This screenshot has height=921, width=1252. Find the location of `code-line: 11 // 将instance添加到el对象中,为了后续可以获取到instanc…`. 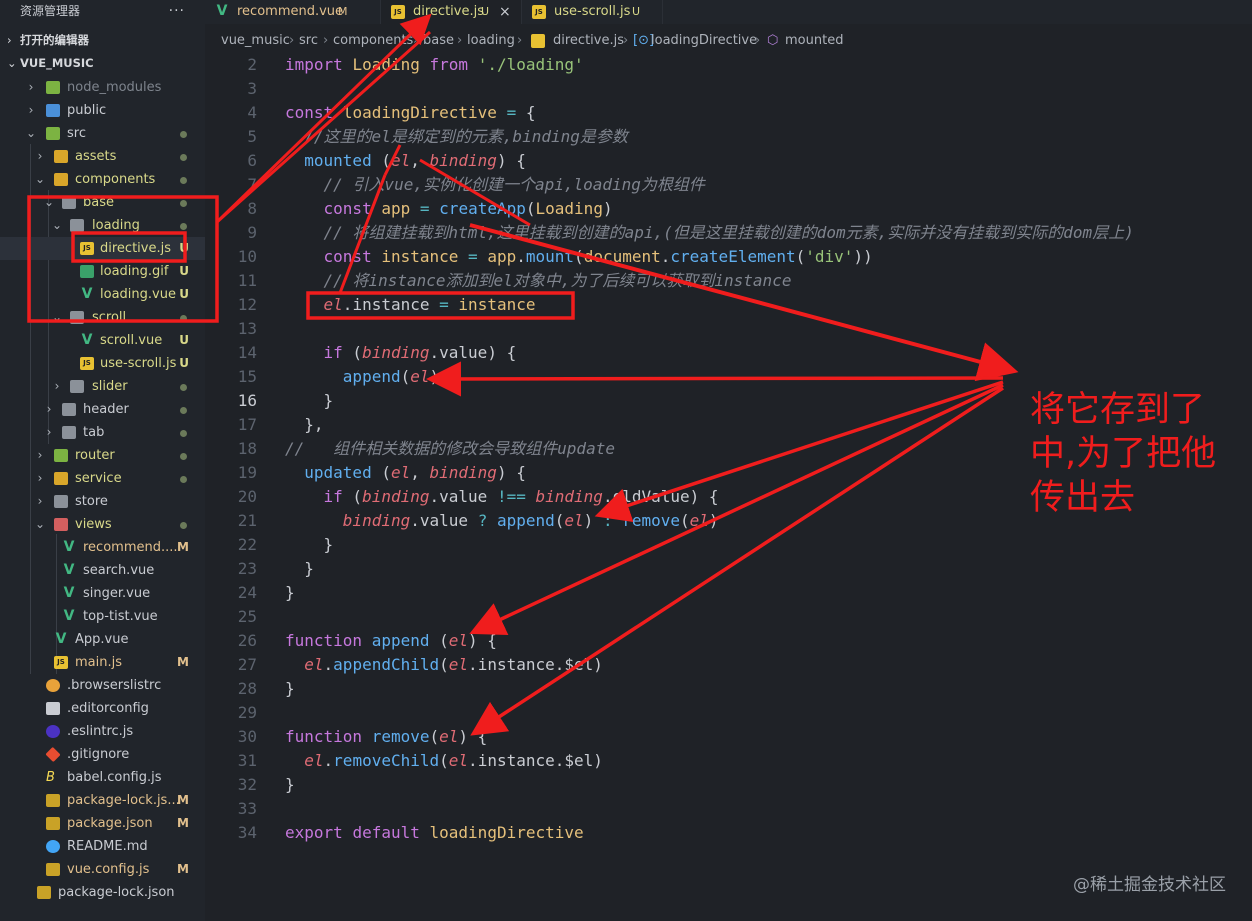

code-line: 11 // 将instance添加到el对象中,为了后续可以获取到instanc… is located at coordinates (514, 280).